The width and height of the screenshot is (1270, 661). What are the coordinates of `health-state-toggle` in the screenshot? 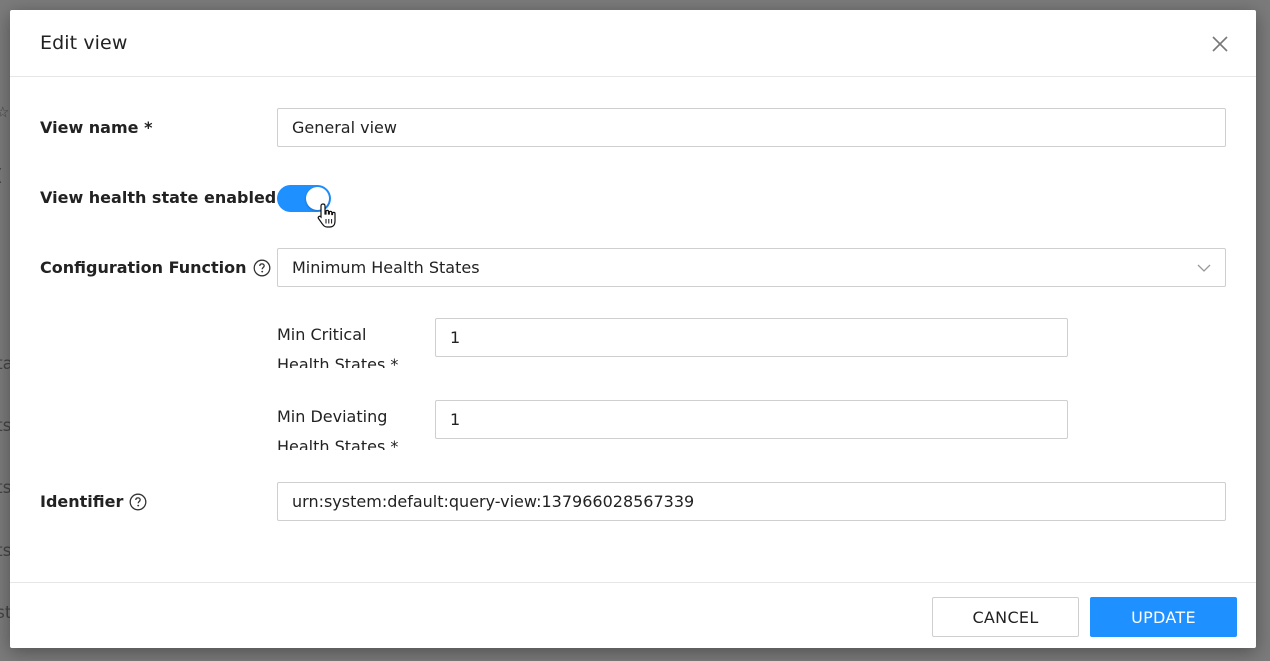 It's located at (304, 198).